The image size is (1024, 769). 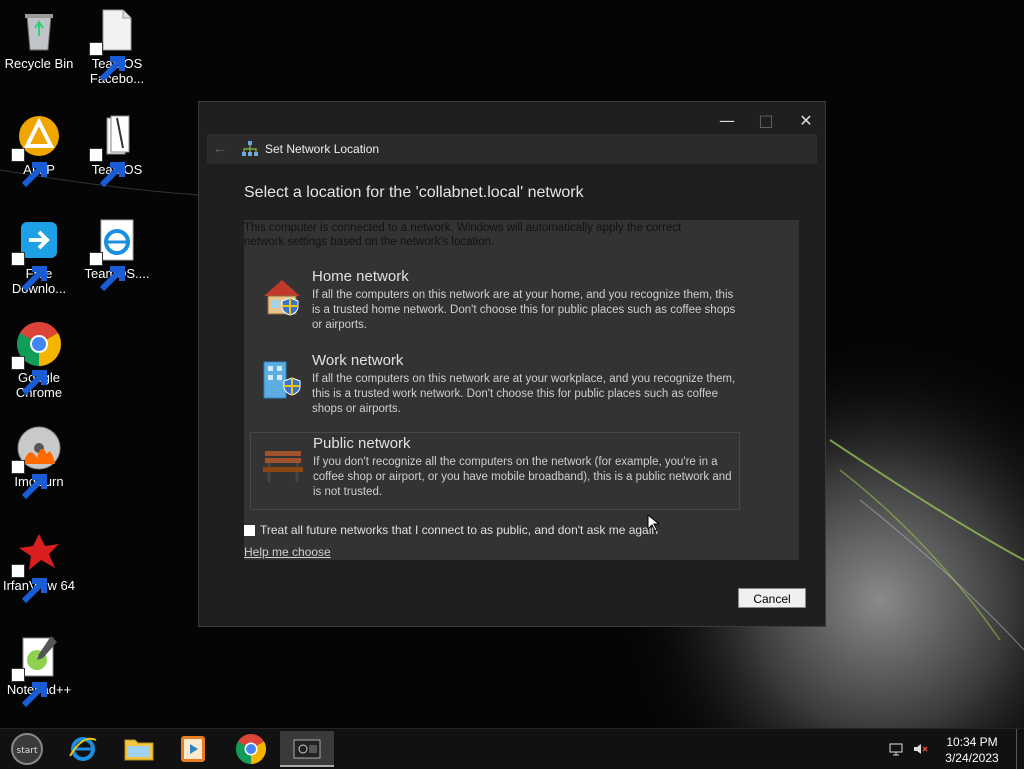 I want to click on desktop-icon-aimp: AIMP, so click(x=39, y=150).